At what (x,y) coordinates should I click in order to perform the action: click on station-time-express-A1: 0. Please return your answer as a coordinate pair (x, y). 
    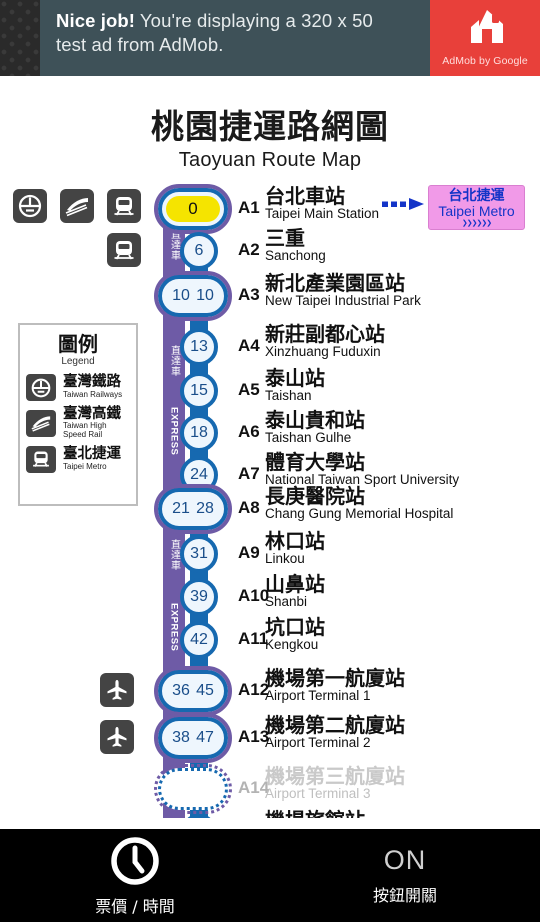
    Looking at the image, I should click on (193, 209).